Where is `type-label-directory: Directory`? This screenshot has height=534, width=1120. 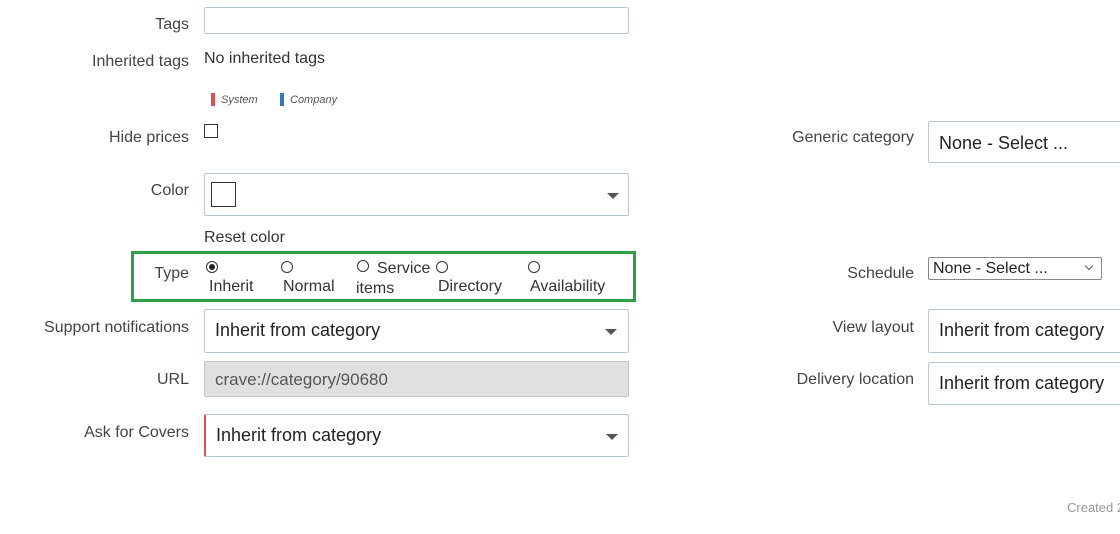
type-label-directory: Directory is located at coordinates (470, 286).